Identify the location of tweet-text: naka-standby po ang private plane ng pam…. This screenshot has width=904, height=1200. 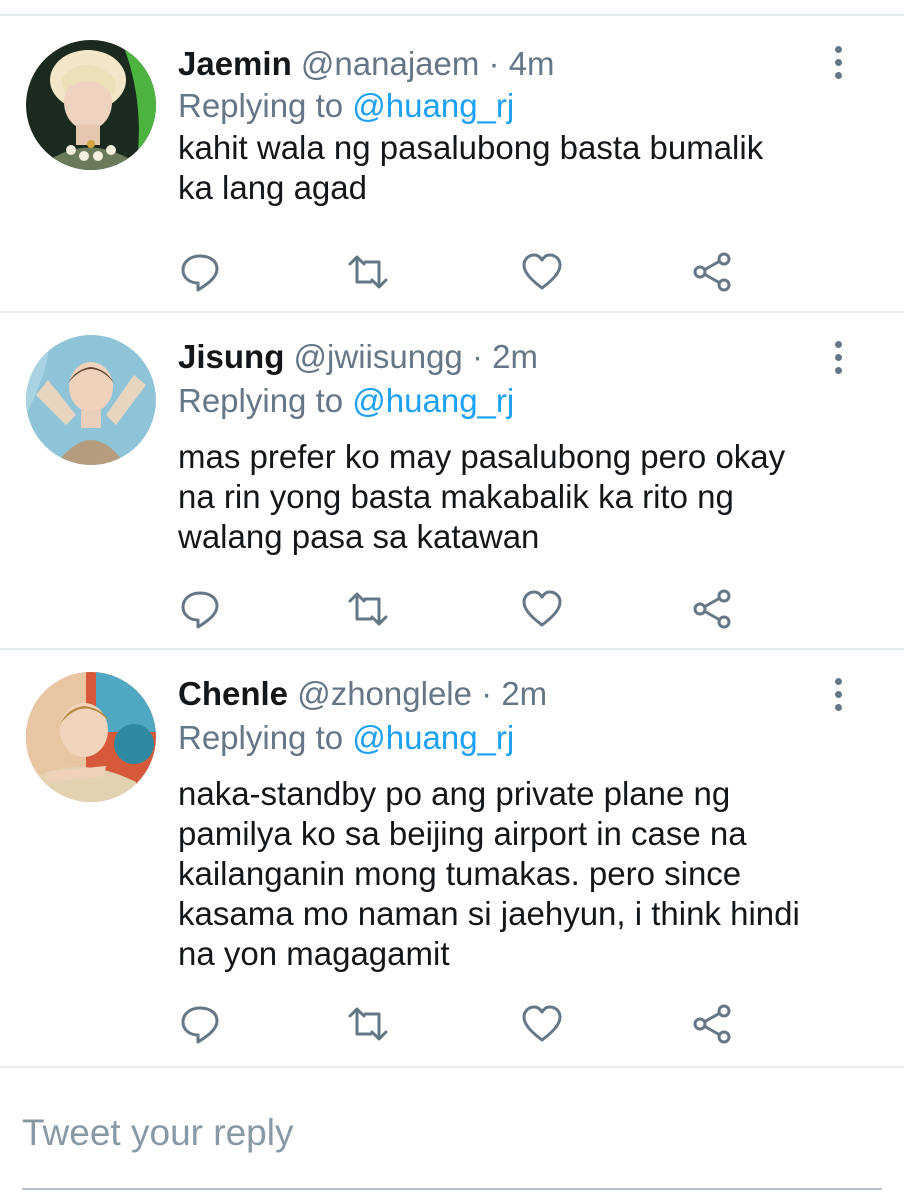
(523, 874).